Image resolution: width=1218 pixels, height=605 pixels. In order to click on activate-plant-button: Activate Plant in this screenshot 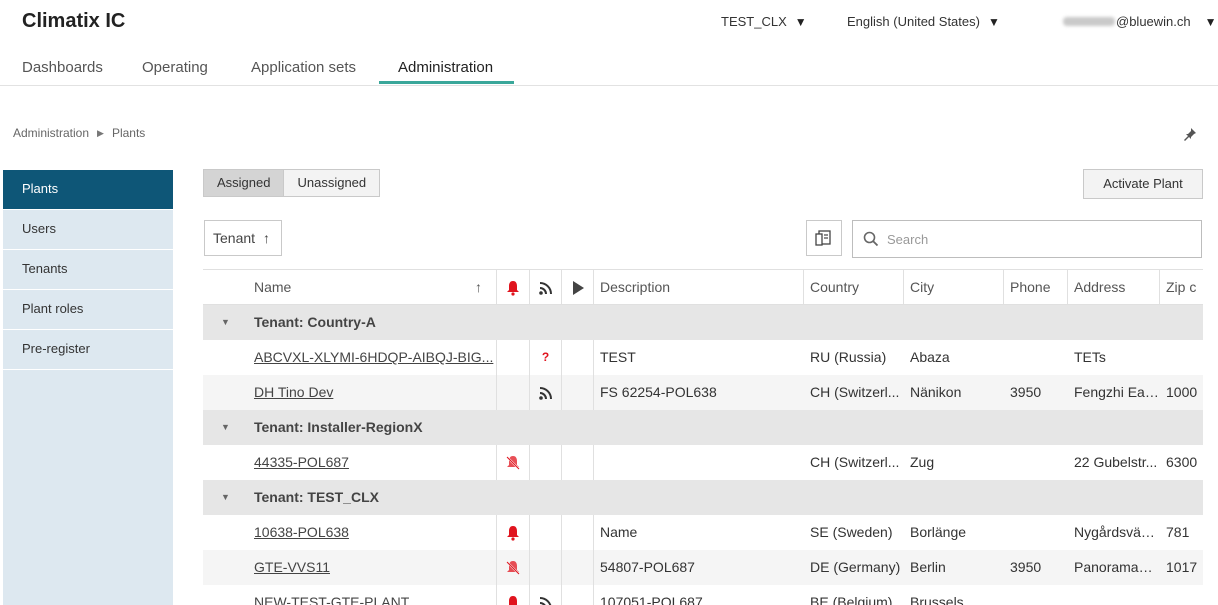, I will do `click(1143, 184)`.